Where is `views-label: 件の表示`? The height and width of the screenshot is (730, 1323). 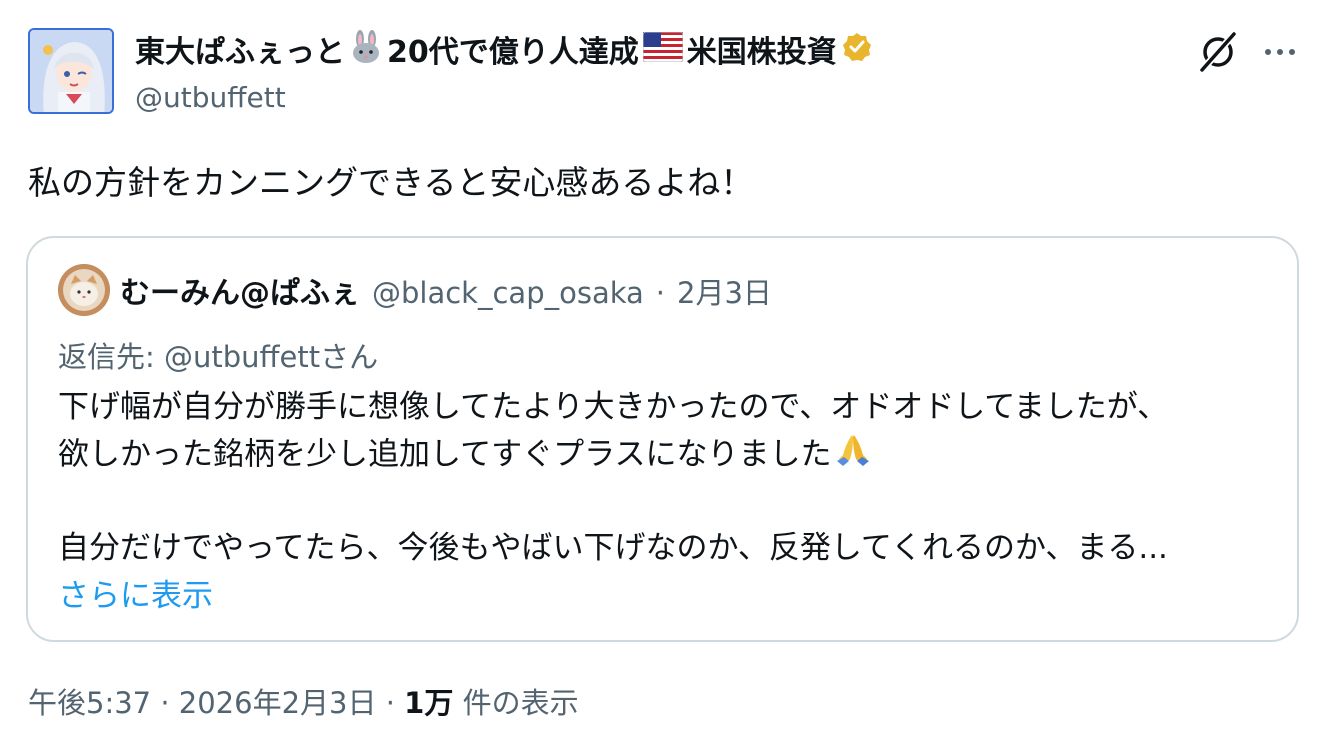 views-label: 件の表示 is located at coordinates (520, 703).